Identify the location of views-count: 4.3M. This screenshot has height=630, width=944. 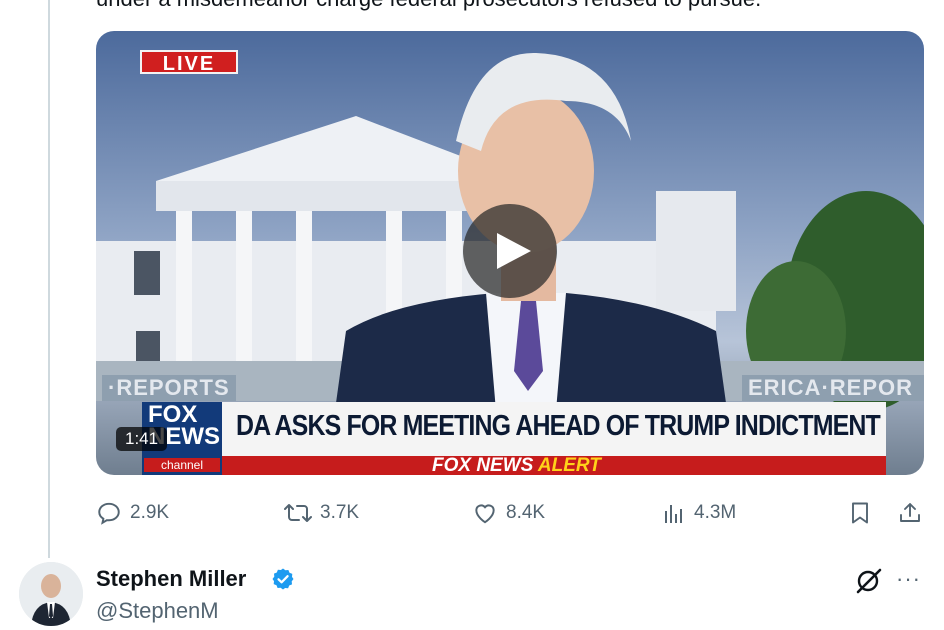
(715, 512).